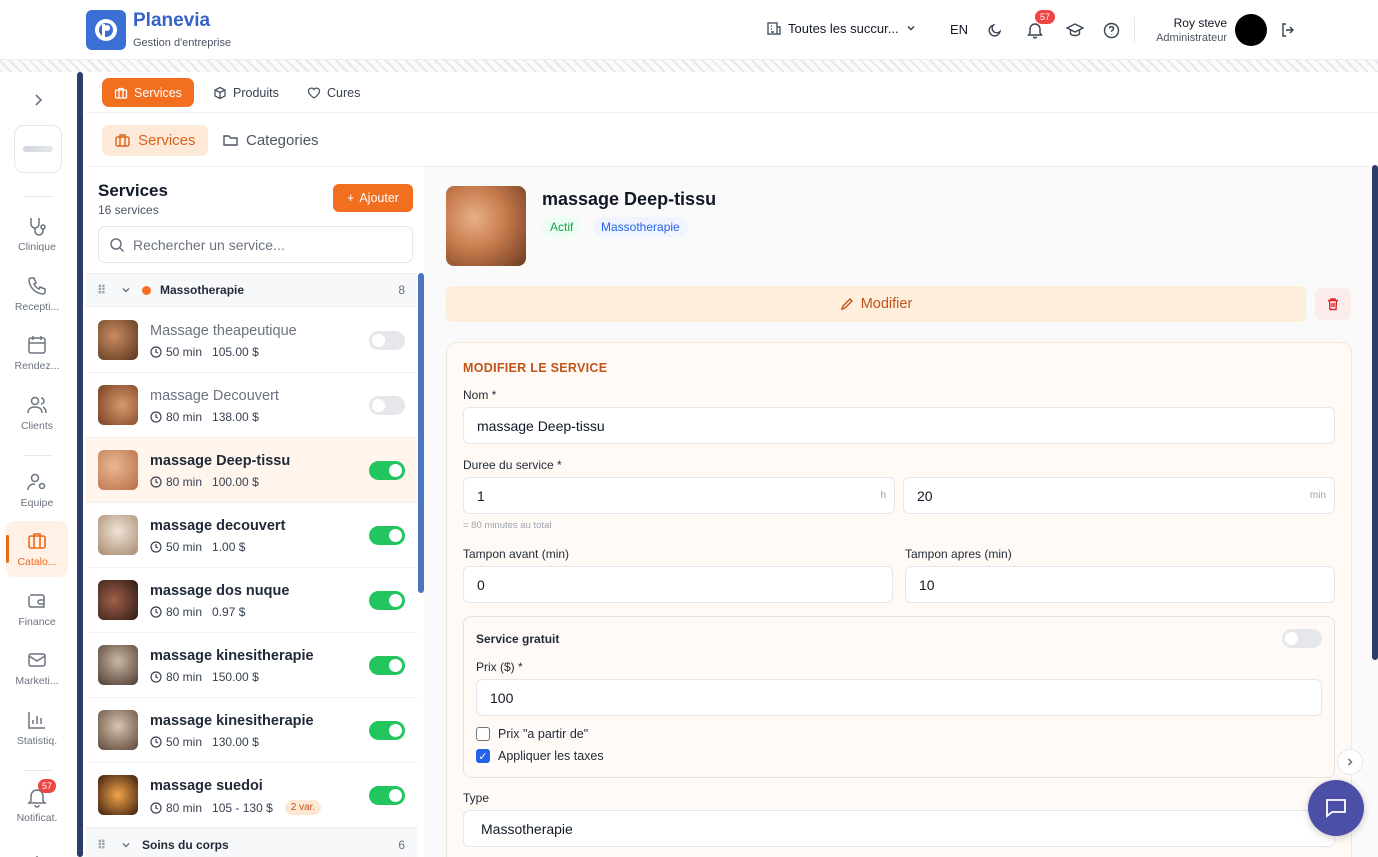  Describe the element at coordinates (1120, 584) in the screenshot. I see `buffer-after-input: 10` at that location.